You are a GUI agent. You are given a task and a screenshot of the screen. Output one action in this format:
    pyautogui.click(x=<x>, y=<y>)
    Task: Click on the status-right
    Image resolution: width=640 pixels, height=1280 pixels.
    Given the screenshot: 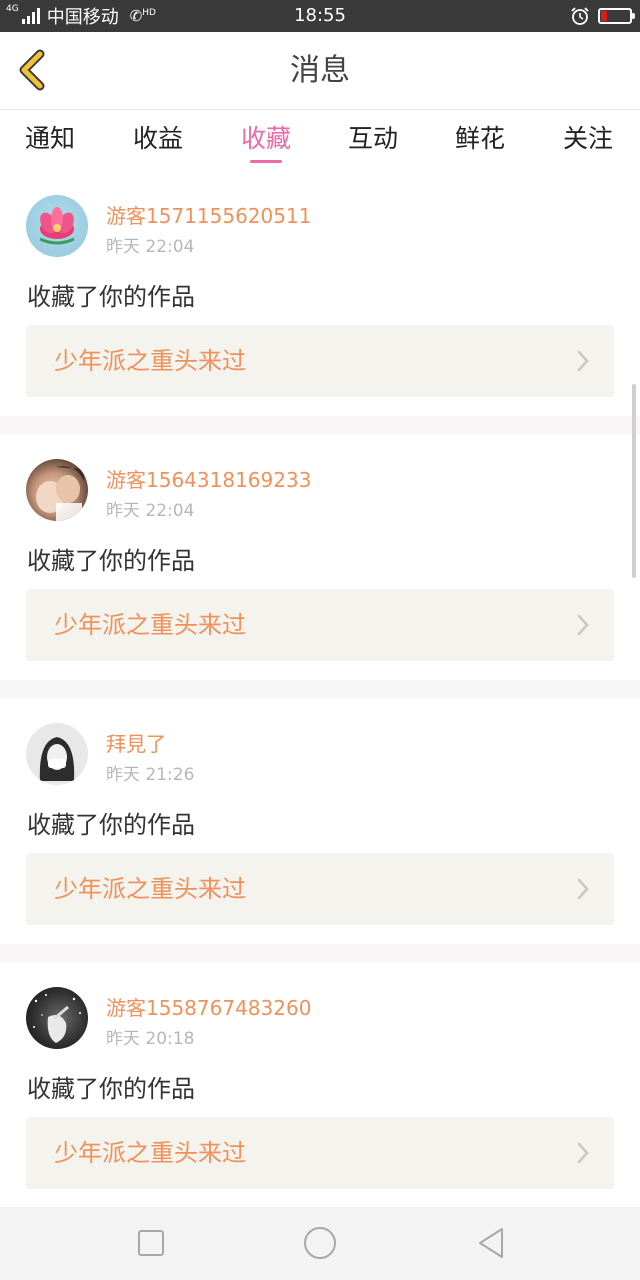 What is the action you would take?
    pyautogui.click(x=602, y=16)
    